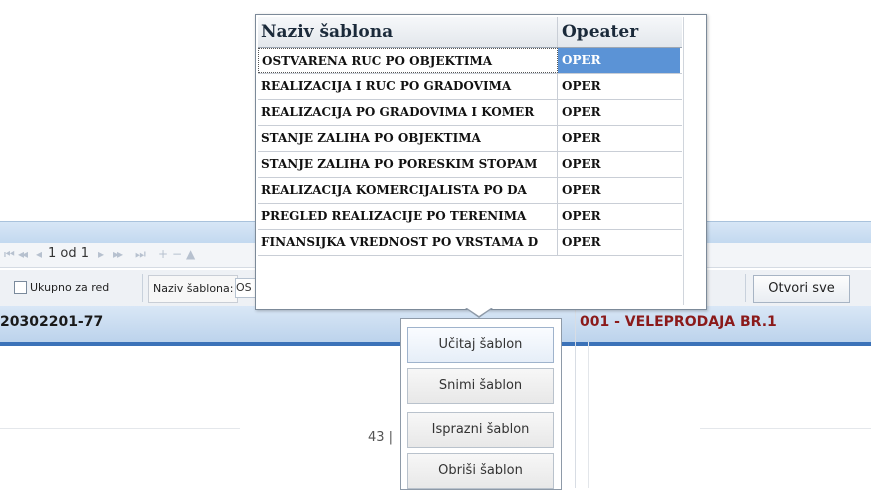  I want to click on template-name-cell: REALIZACIJA I RUC PO GRADOVIMA, so click(408, 86).